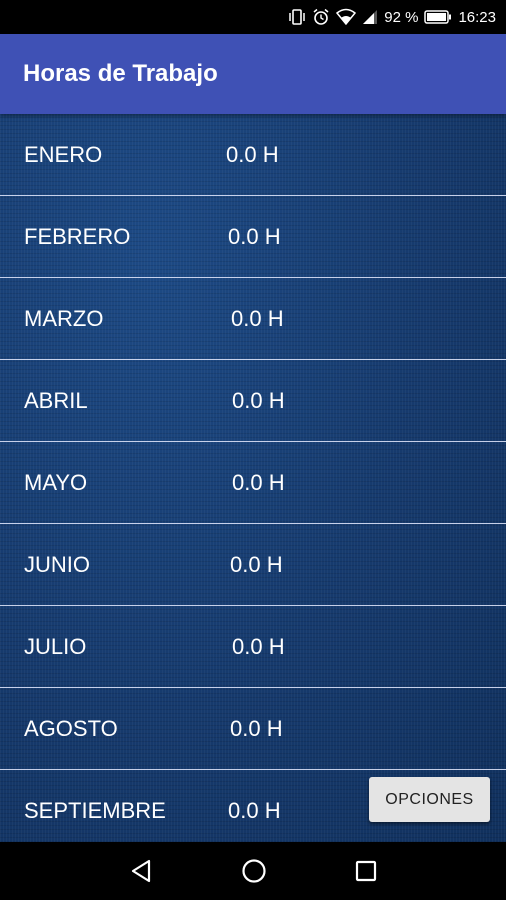 This screenshot has height=900, width=506. Describe the element at coordinates (346, 17) in the screenshot. I see `wifi-icon` at that location.